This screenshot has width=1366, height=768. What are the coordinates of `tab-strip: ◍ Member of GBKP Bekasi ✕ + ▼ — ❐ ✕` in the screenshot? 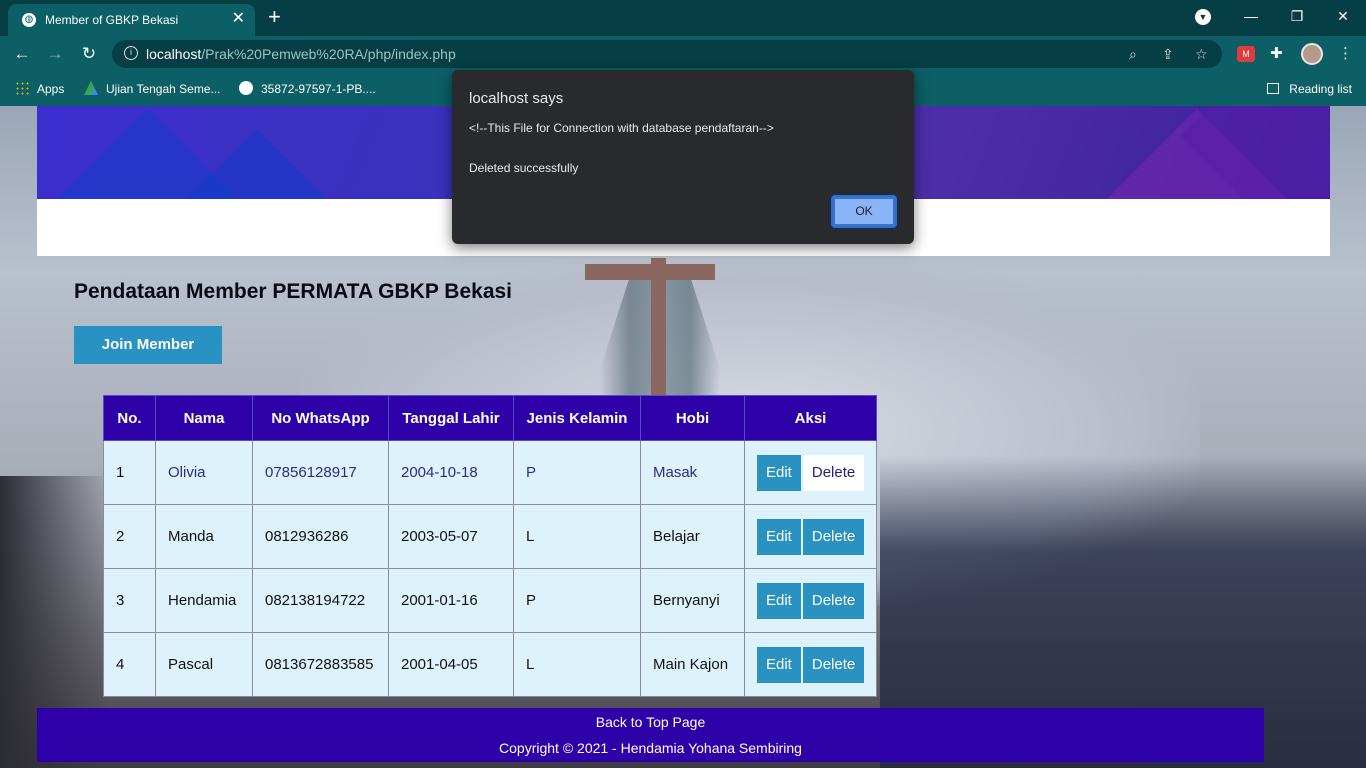 It's located at (683, 18).